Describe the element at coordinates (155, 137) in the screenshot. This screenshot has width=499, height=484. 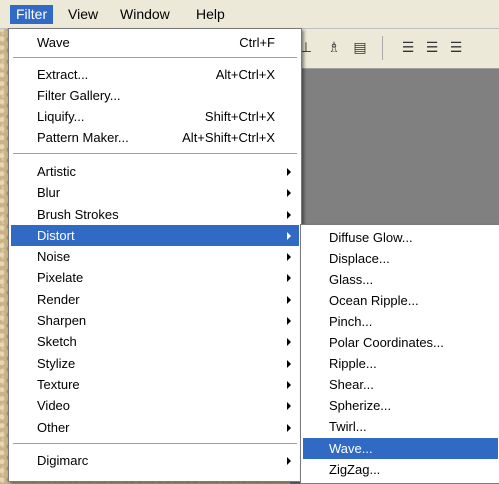
I see `menu-item-pattern-maker: Pattern Maker... Alt+Shift+Ctrl+X` at that location.